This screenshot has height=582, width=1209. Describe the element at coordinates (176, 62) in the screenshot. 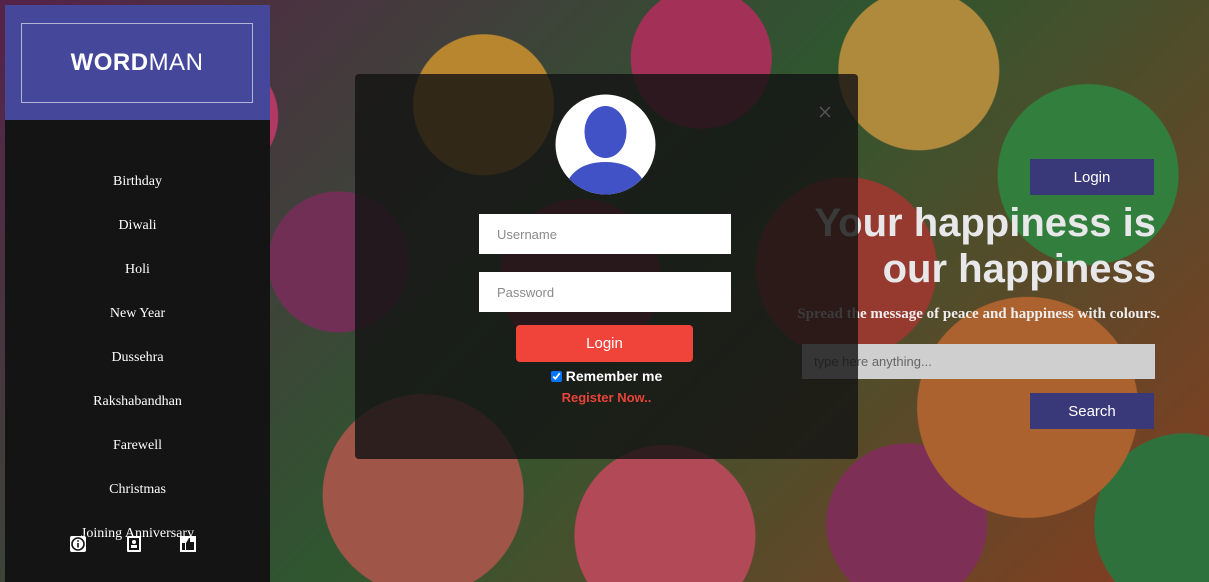

I see `brand-logo-light: MAN` at that location.